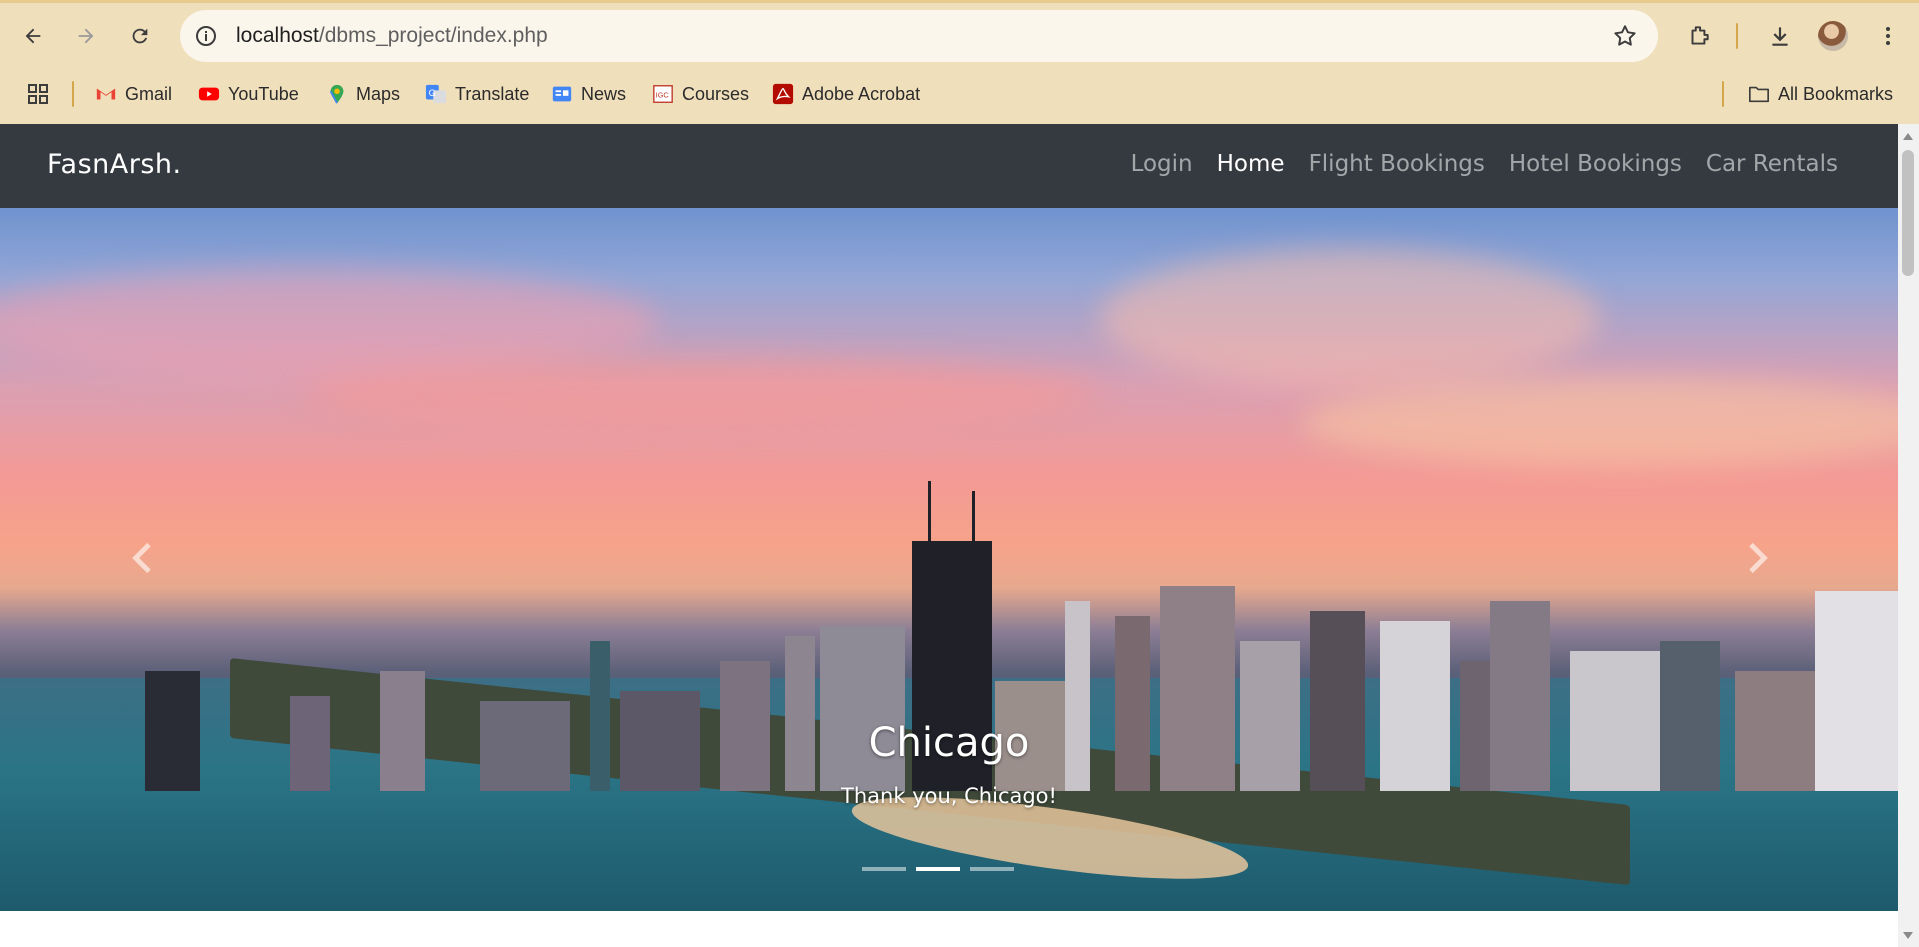  Describe the element at coordinates (949, 743) in the screenshot. I see `carousel-caption-title: Chicago` at that location.